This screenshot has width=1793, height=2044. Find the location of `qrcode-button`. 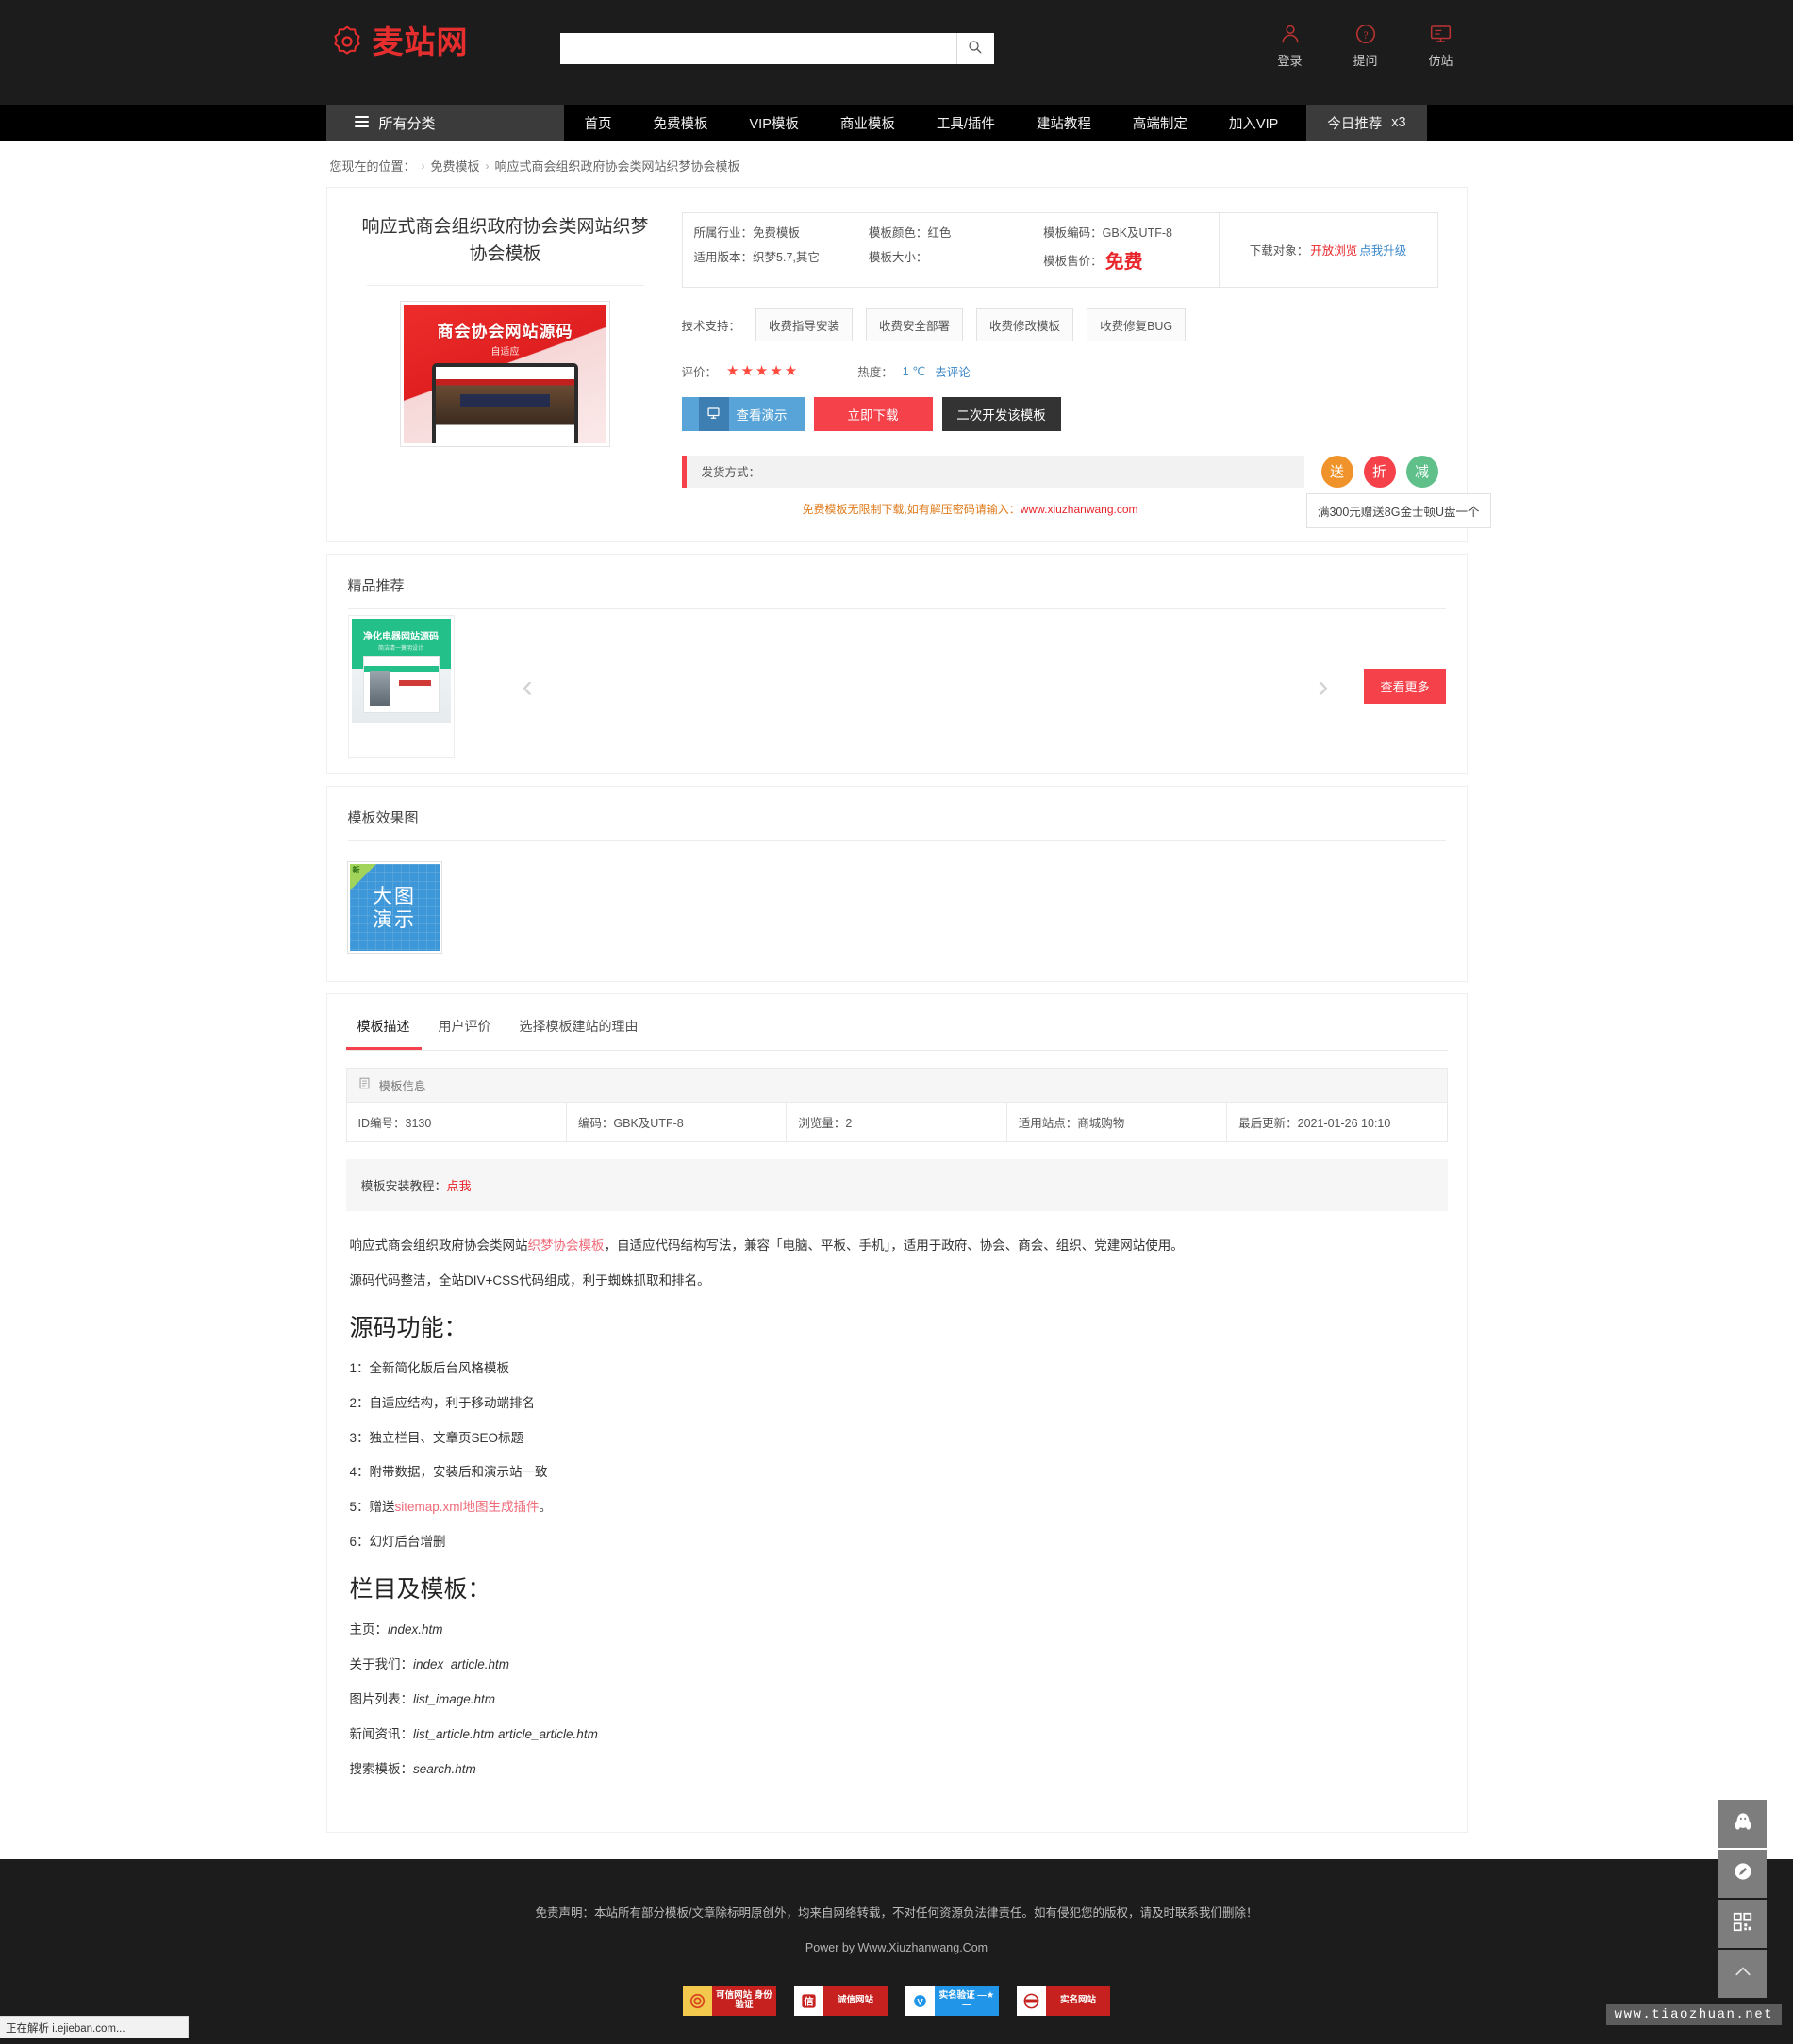

qrcode-button is located at coordinates (1743, 1924).